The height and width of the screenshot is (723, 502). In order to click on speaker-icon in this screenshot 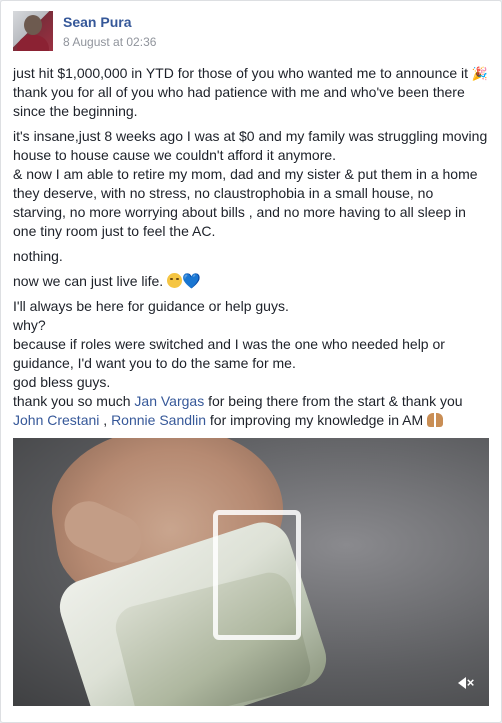, I will do `click(461, 683)`.